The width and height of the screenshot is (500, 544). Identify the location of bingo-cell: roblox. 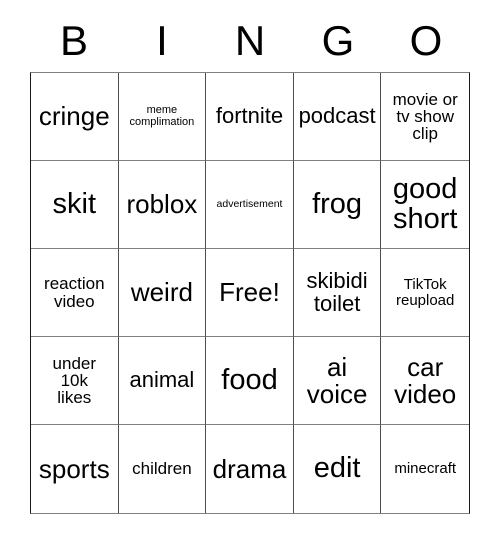
(162, 205).